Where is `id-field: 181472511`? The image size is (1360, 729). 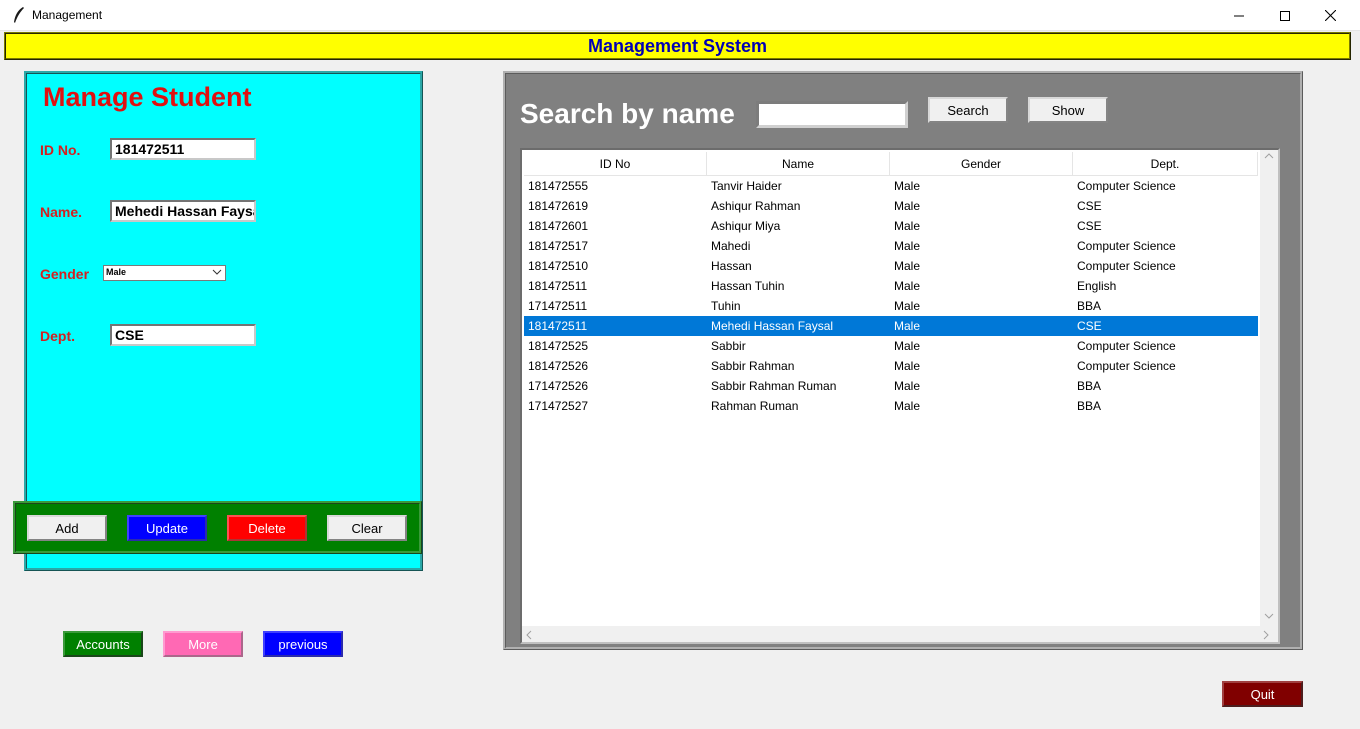
id-field: 181472511 is located at coordinates (183, 149).